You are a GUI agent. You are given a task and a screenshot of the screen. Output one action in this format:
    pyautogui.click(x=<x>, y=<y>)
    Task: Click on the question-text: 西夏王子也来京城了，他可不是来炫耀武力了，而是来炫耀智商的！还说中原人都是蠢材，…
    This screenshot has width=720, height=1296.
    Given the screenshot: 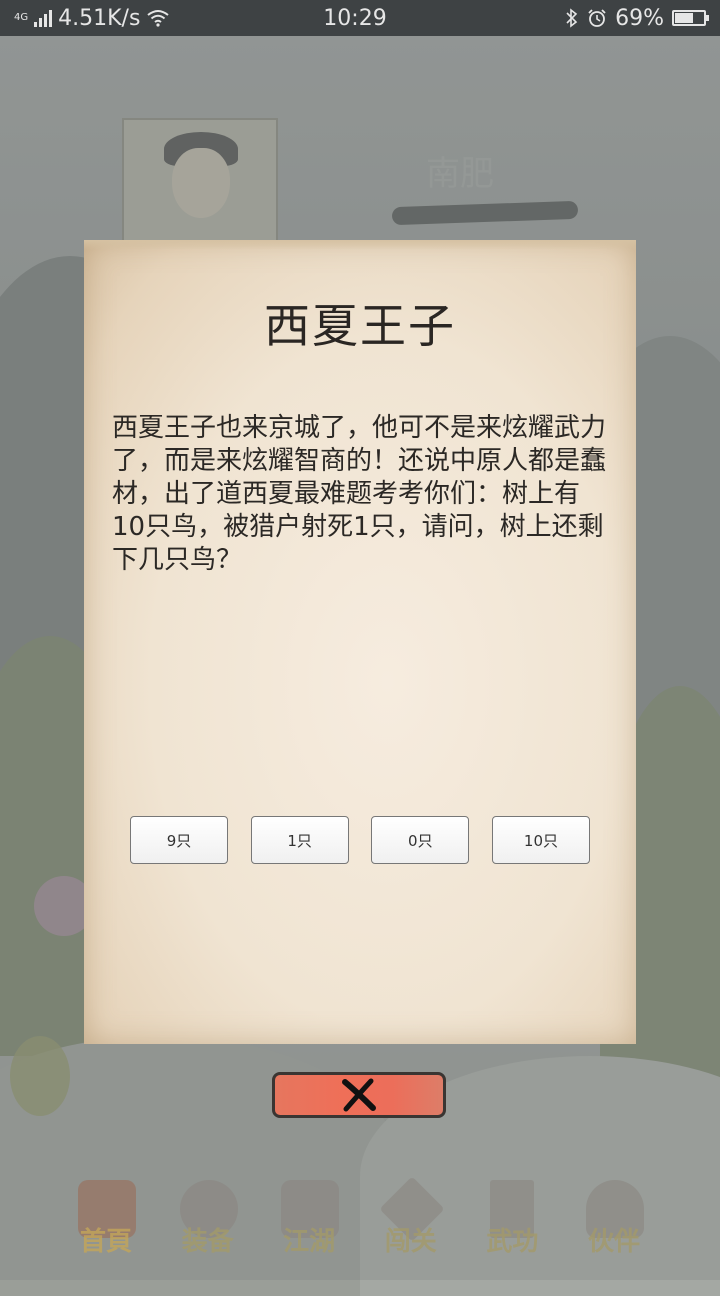 What is the action you would take?
    pyautogui.click(x=359, y=494)
    